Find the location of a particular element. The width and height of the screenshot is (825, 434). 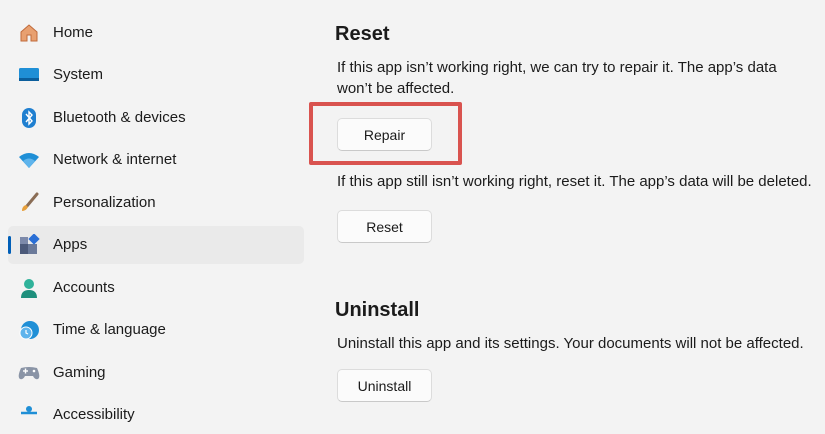

sidebar-item-label: Accessibility is located at coordinates (94, 414).